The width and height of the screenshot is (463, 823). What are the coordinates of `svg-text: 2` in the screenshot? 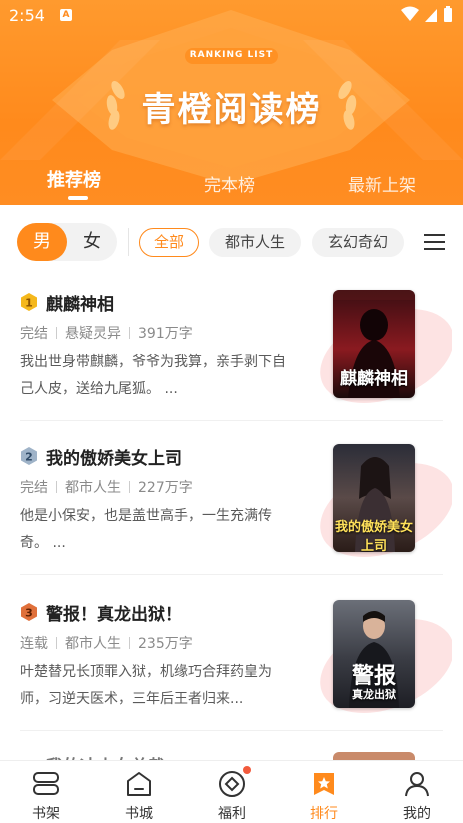 It's located at (29, 457).